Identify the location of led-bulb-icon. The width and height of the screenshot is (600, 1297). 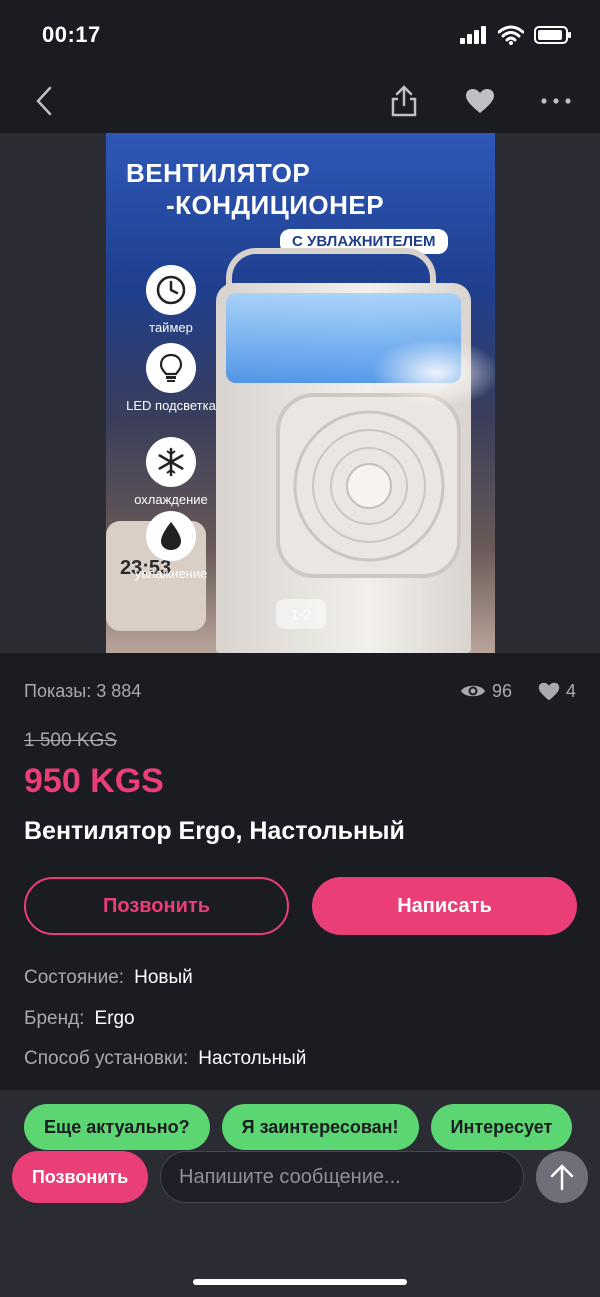
(171, 368).